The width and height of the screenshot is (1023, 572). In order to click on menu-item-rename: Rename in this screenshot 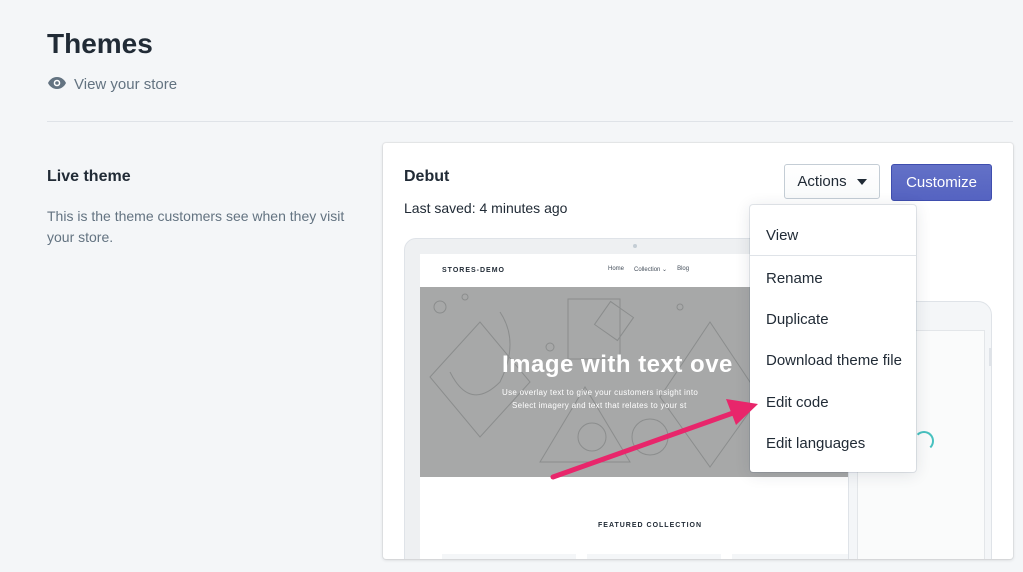, I will do `click(833, 278)`.